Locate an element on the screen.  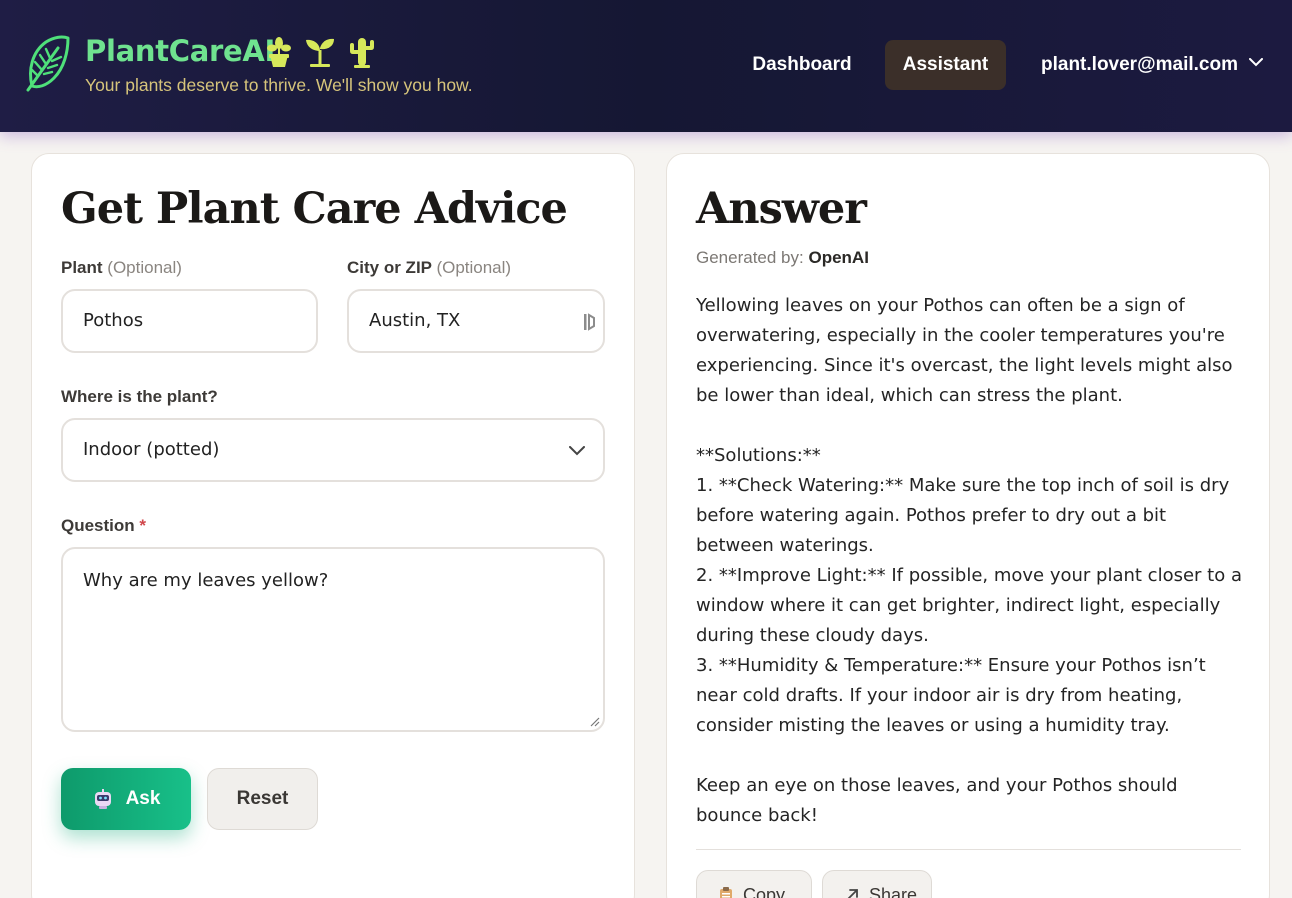
copy-button-label: Copy is located at coordinates (764, 891).